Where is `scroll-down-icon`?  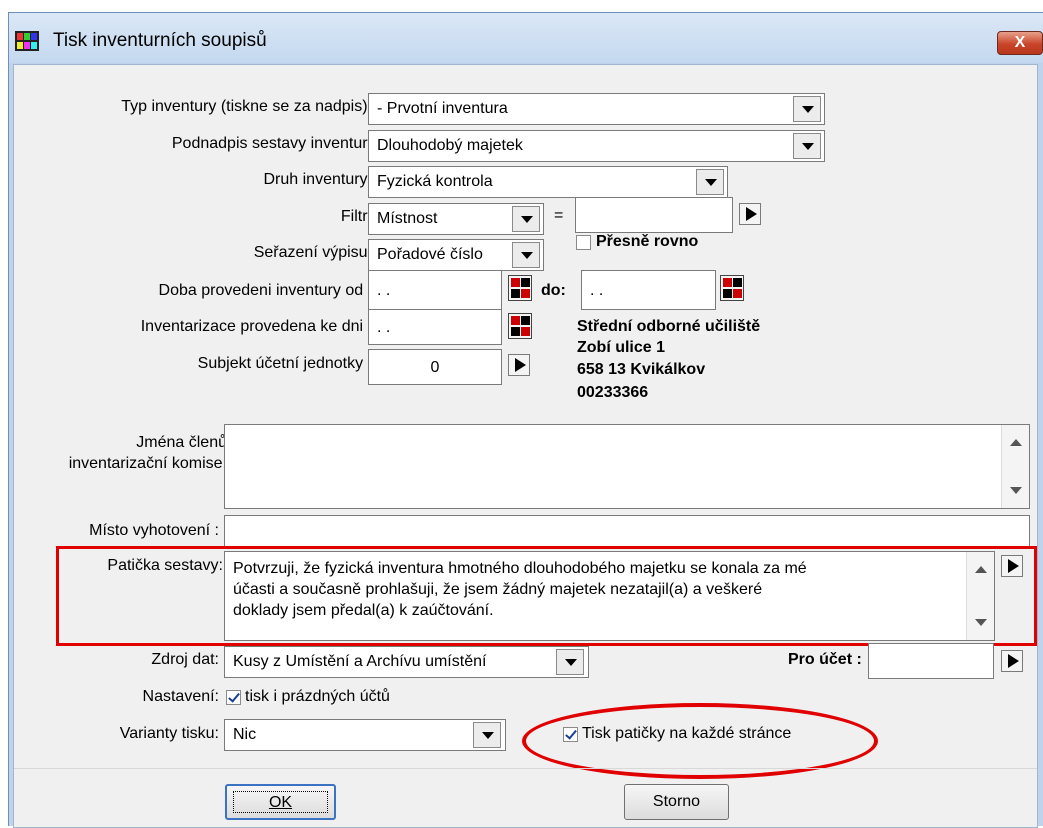
scroll-down-icon is located at coordinates (1016, 490).